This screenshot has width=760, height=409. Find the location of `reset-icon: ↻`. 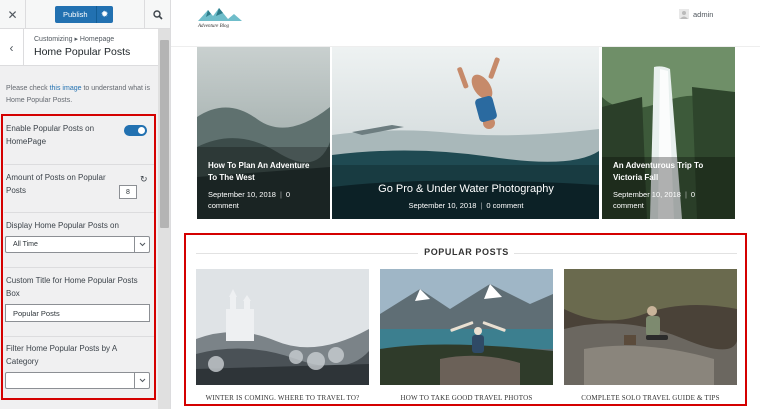

reset-icon: ↻ is located at coordinates (144, 179).